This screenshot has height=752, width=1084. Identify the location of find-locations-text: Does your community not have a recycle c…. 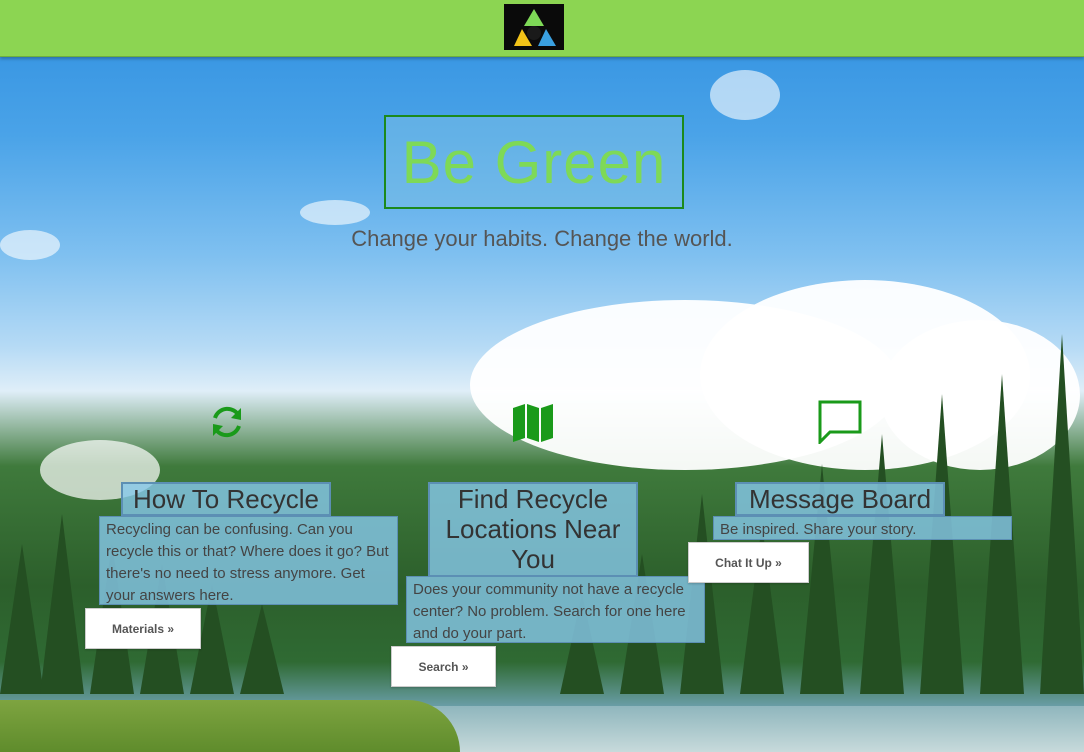
(555, 609).